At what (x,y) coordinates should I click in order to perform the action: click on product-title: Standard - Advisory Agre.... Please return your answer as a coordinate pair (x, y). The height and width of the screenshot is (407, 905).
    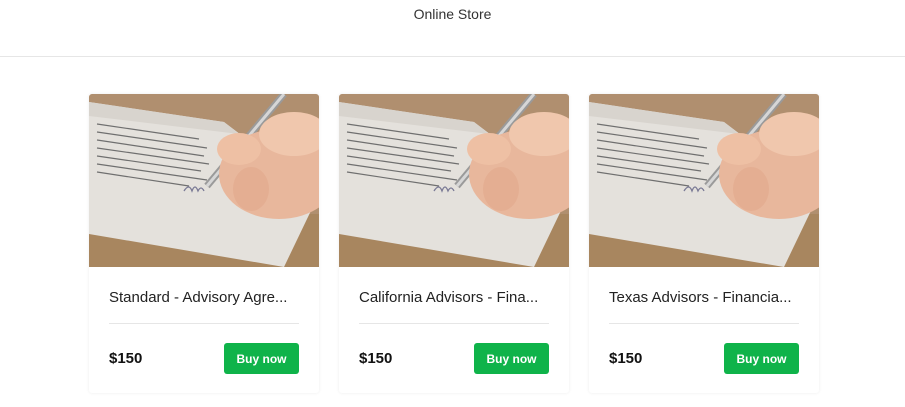
    Looking at the image, I should click on (204, 298).